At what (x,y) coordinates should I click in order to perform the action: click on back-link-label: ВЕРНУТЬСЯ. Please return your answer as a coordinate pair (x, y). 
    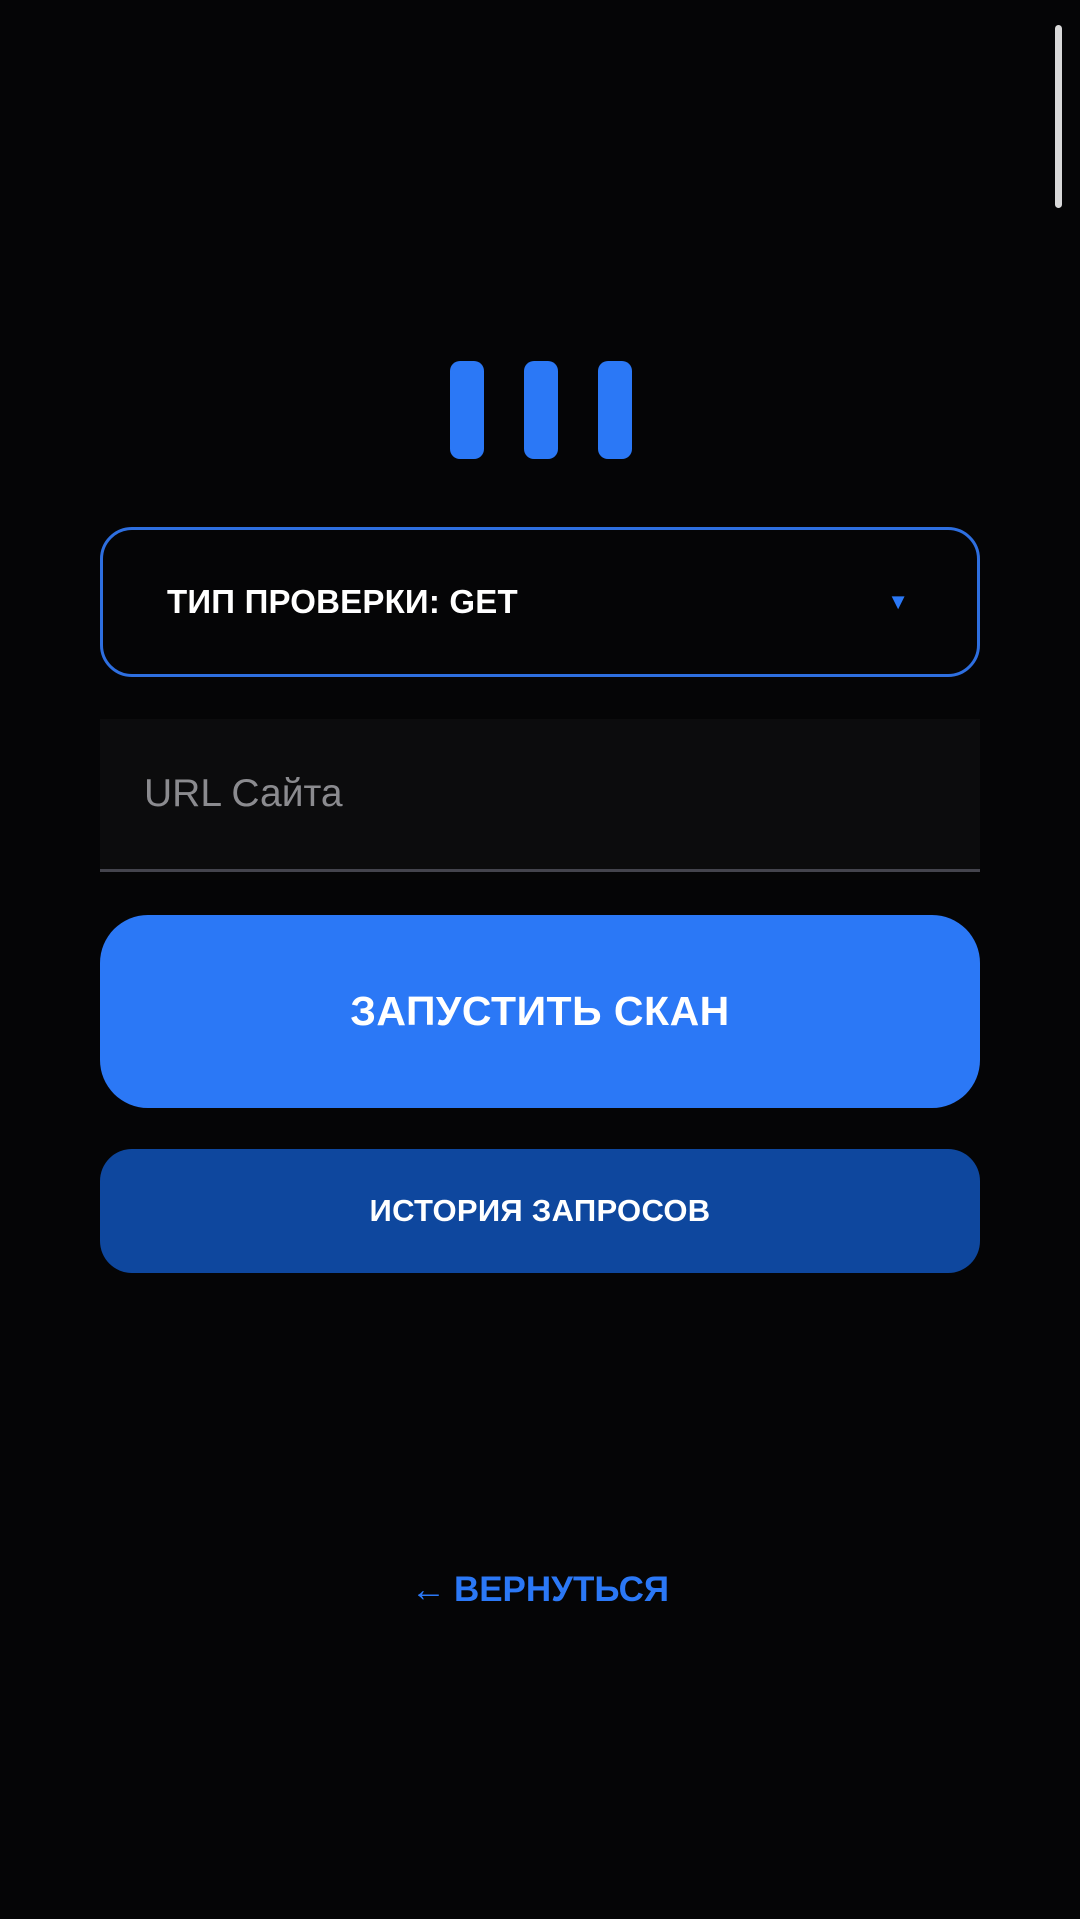
    Looking at the image, I should click on (561, 1589).